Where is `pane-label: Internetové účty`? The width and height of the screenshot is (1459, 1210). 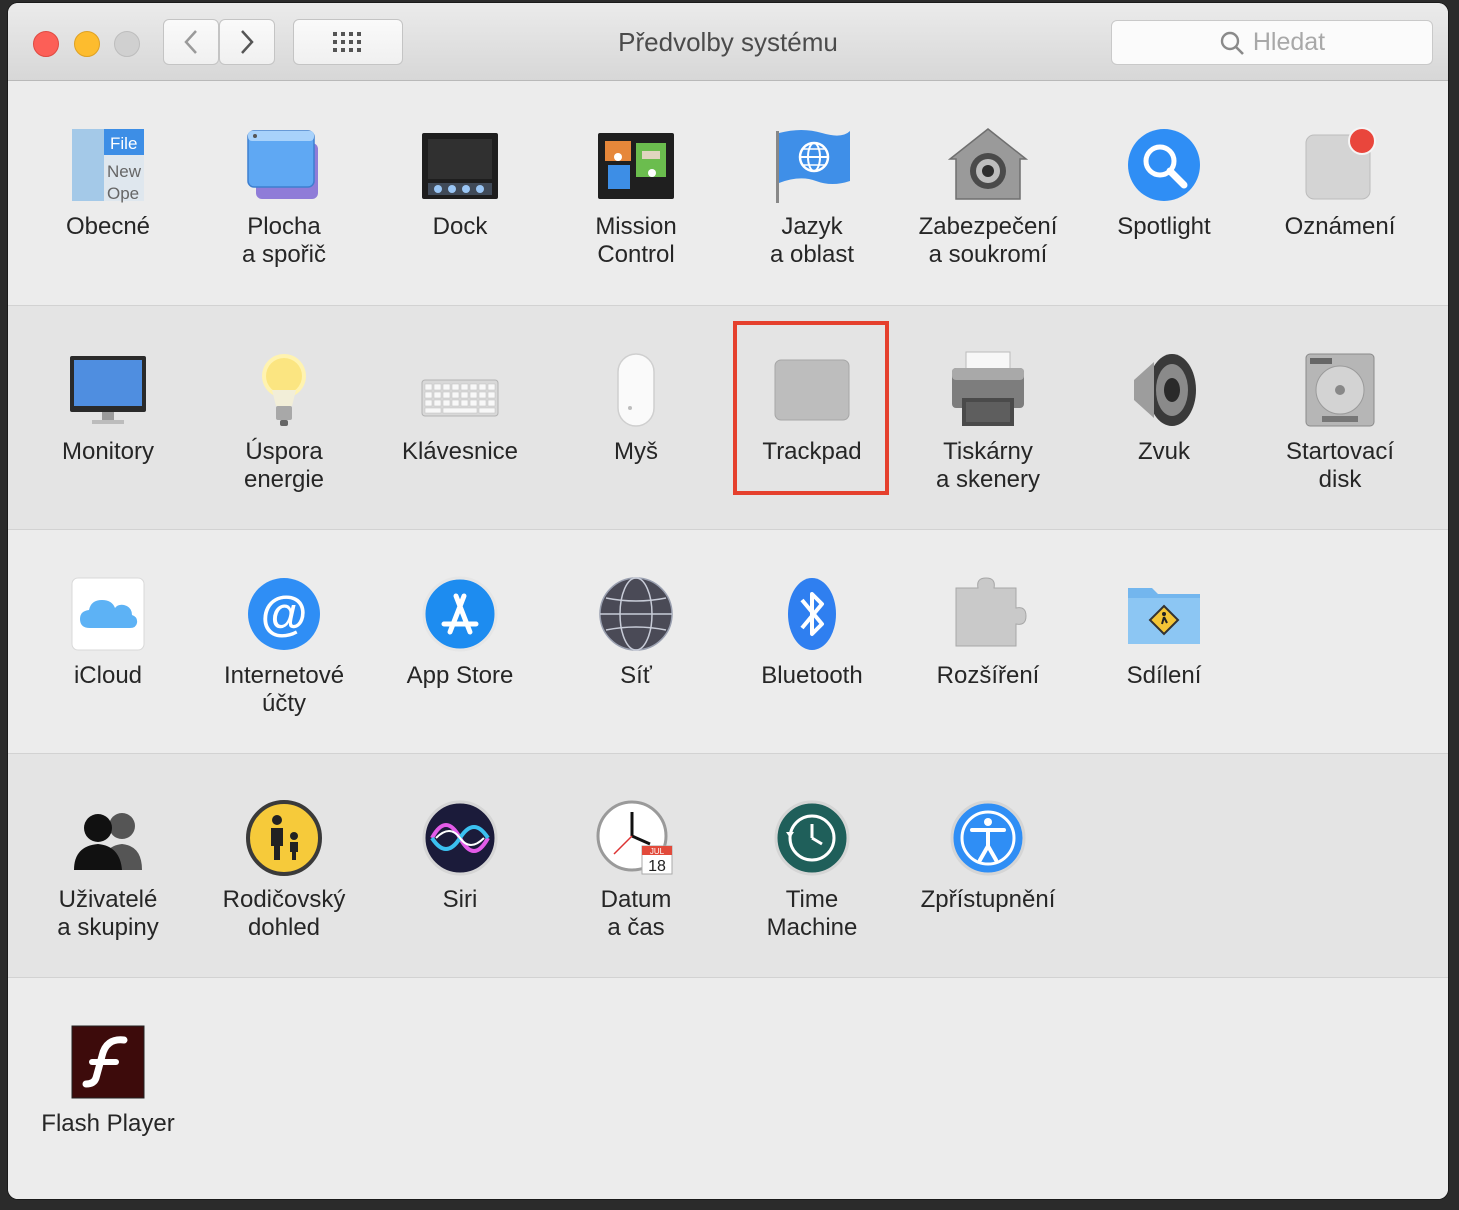 pane-label: Internetové účty is located at coordinates (284, 689).